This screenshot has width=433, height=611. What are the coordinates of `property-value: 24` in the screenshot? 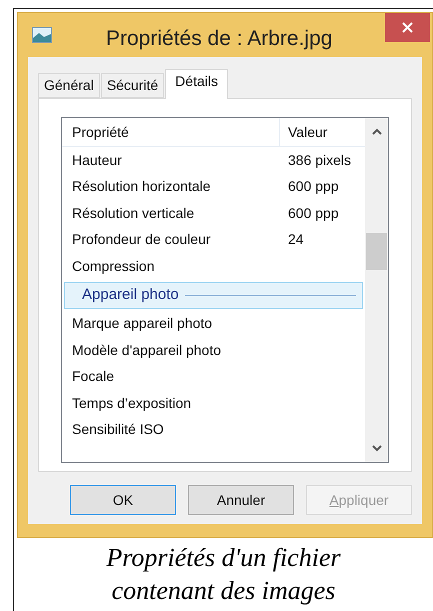 It's located at (295, 240).